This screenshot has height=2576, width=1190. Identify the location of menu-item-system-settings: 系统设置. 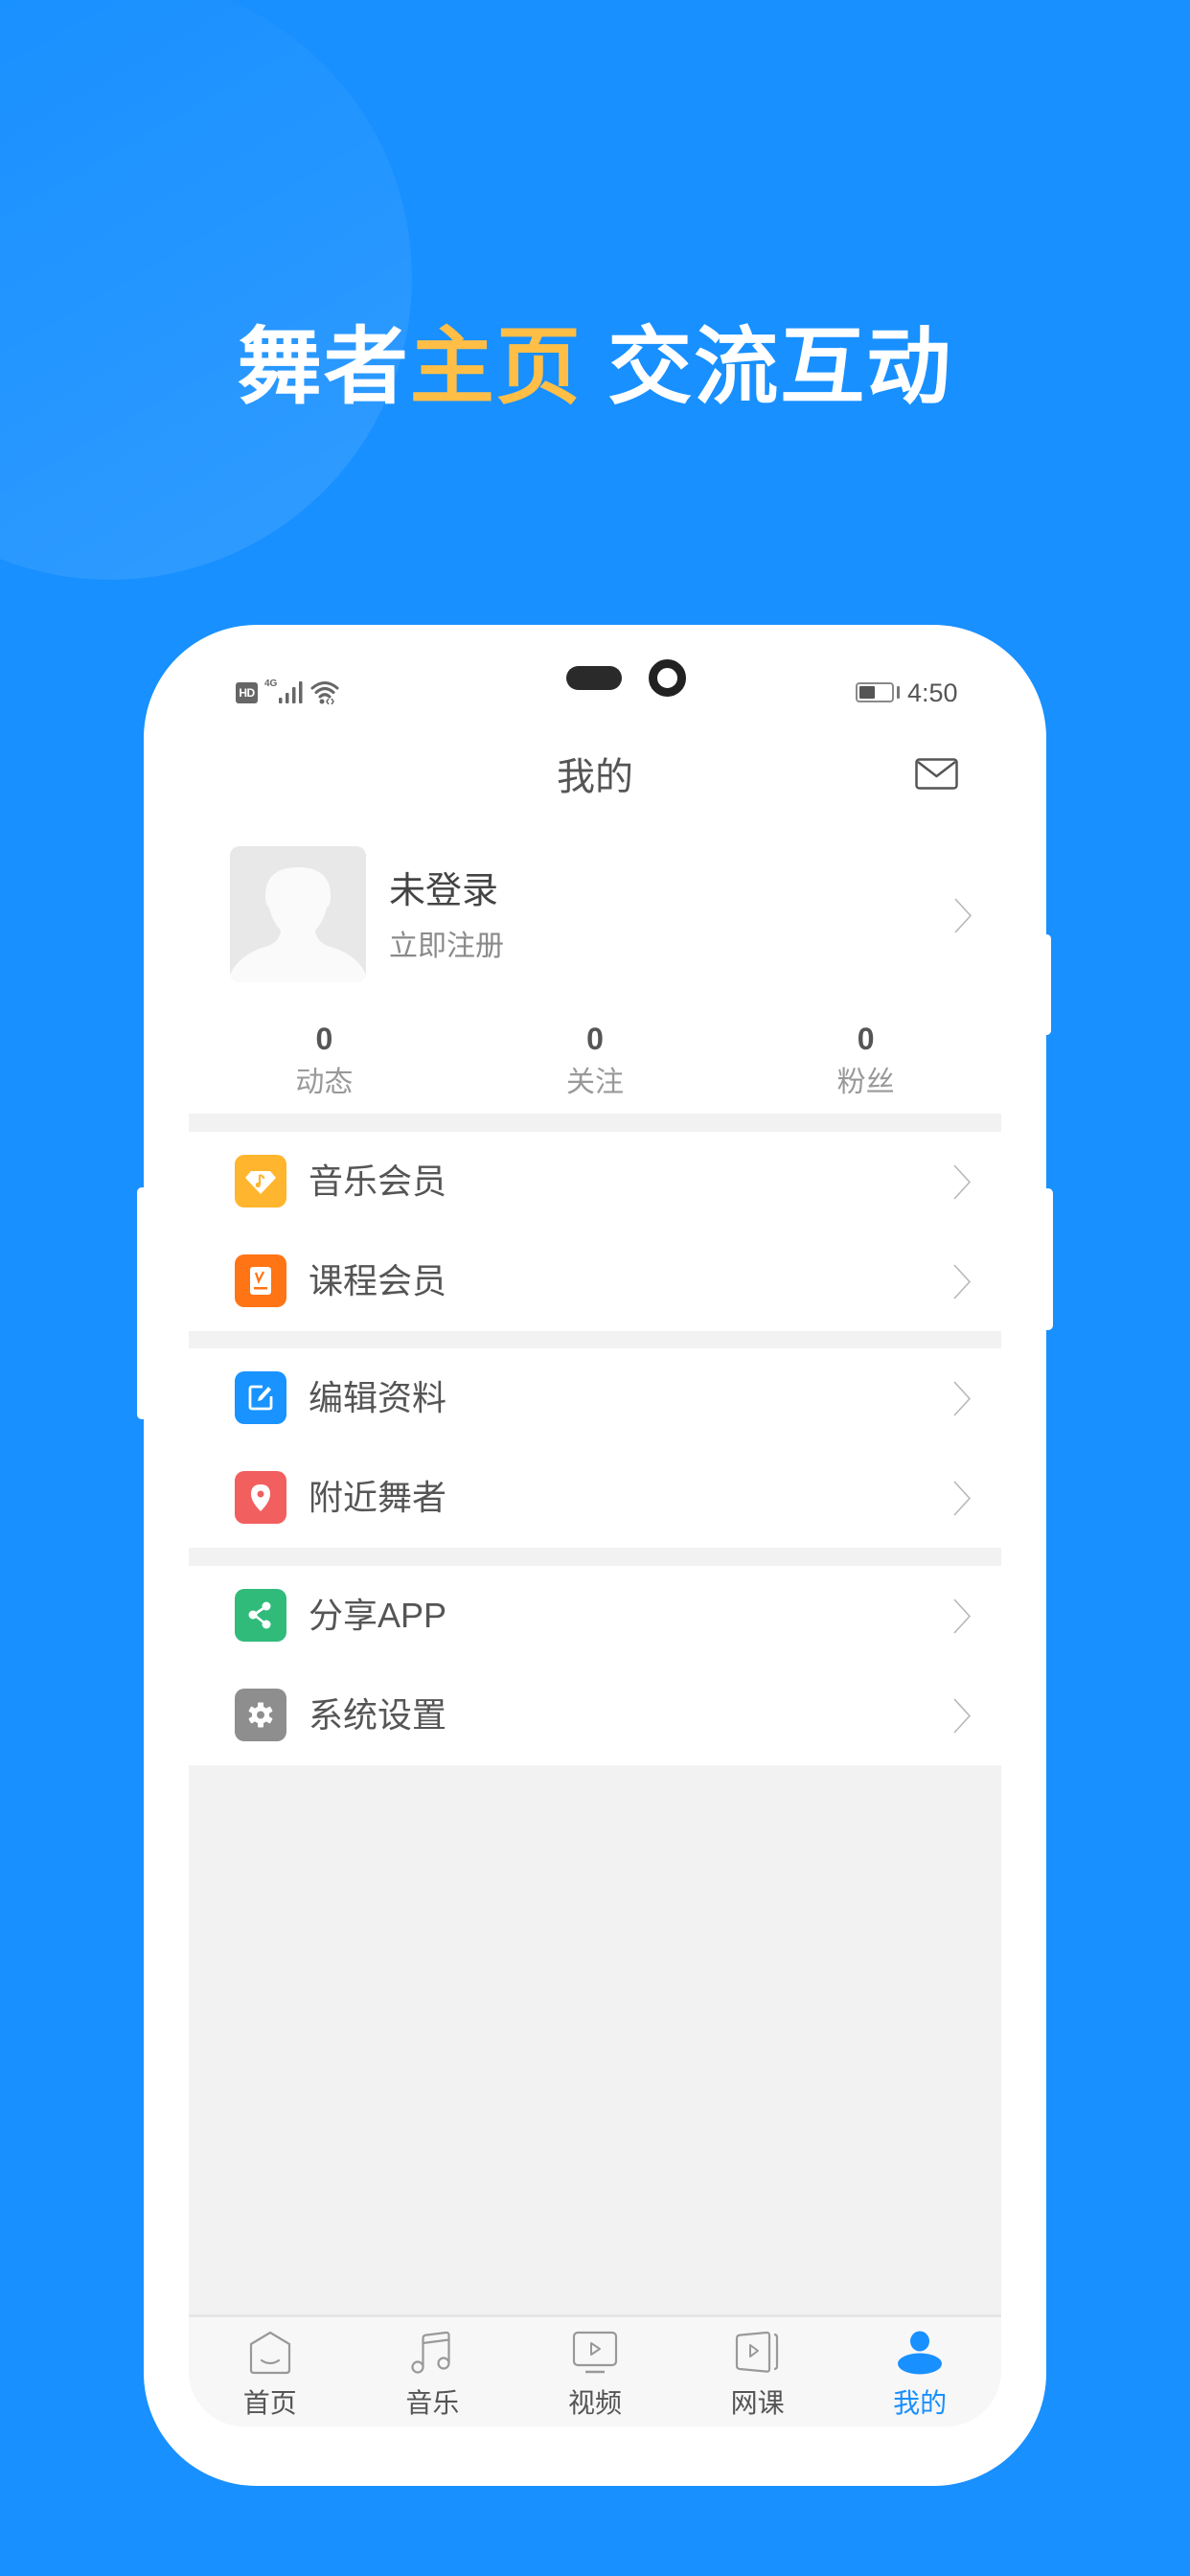
(595, 1715).